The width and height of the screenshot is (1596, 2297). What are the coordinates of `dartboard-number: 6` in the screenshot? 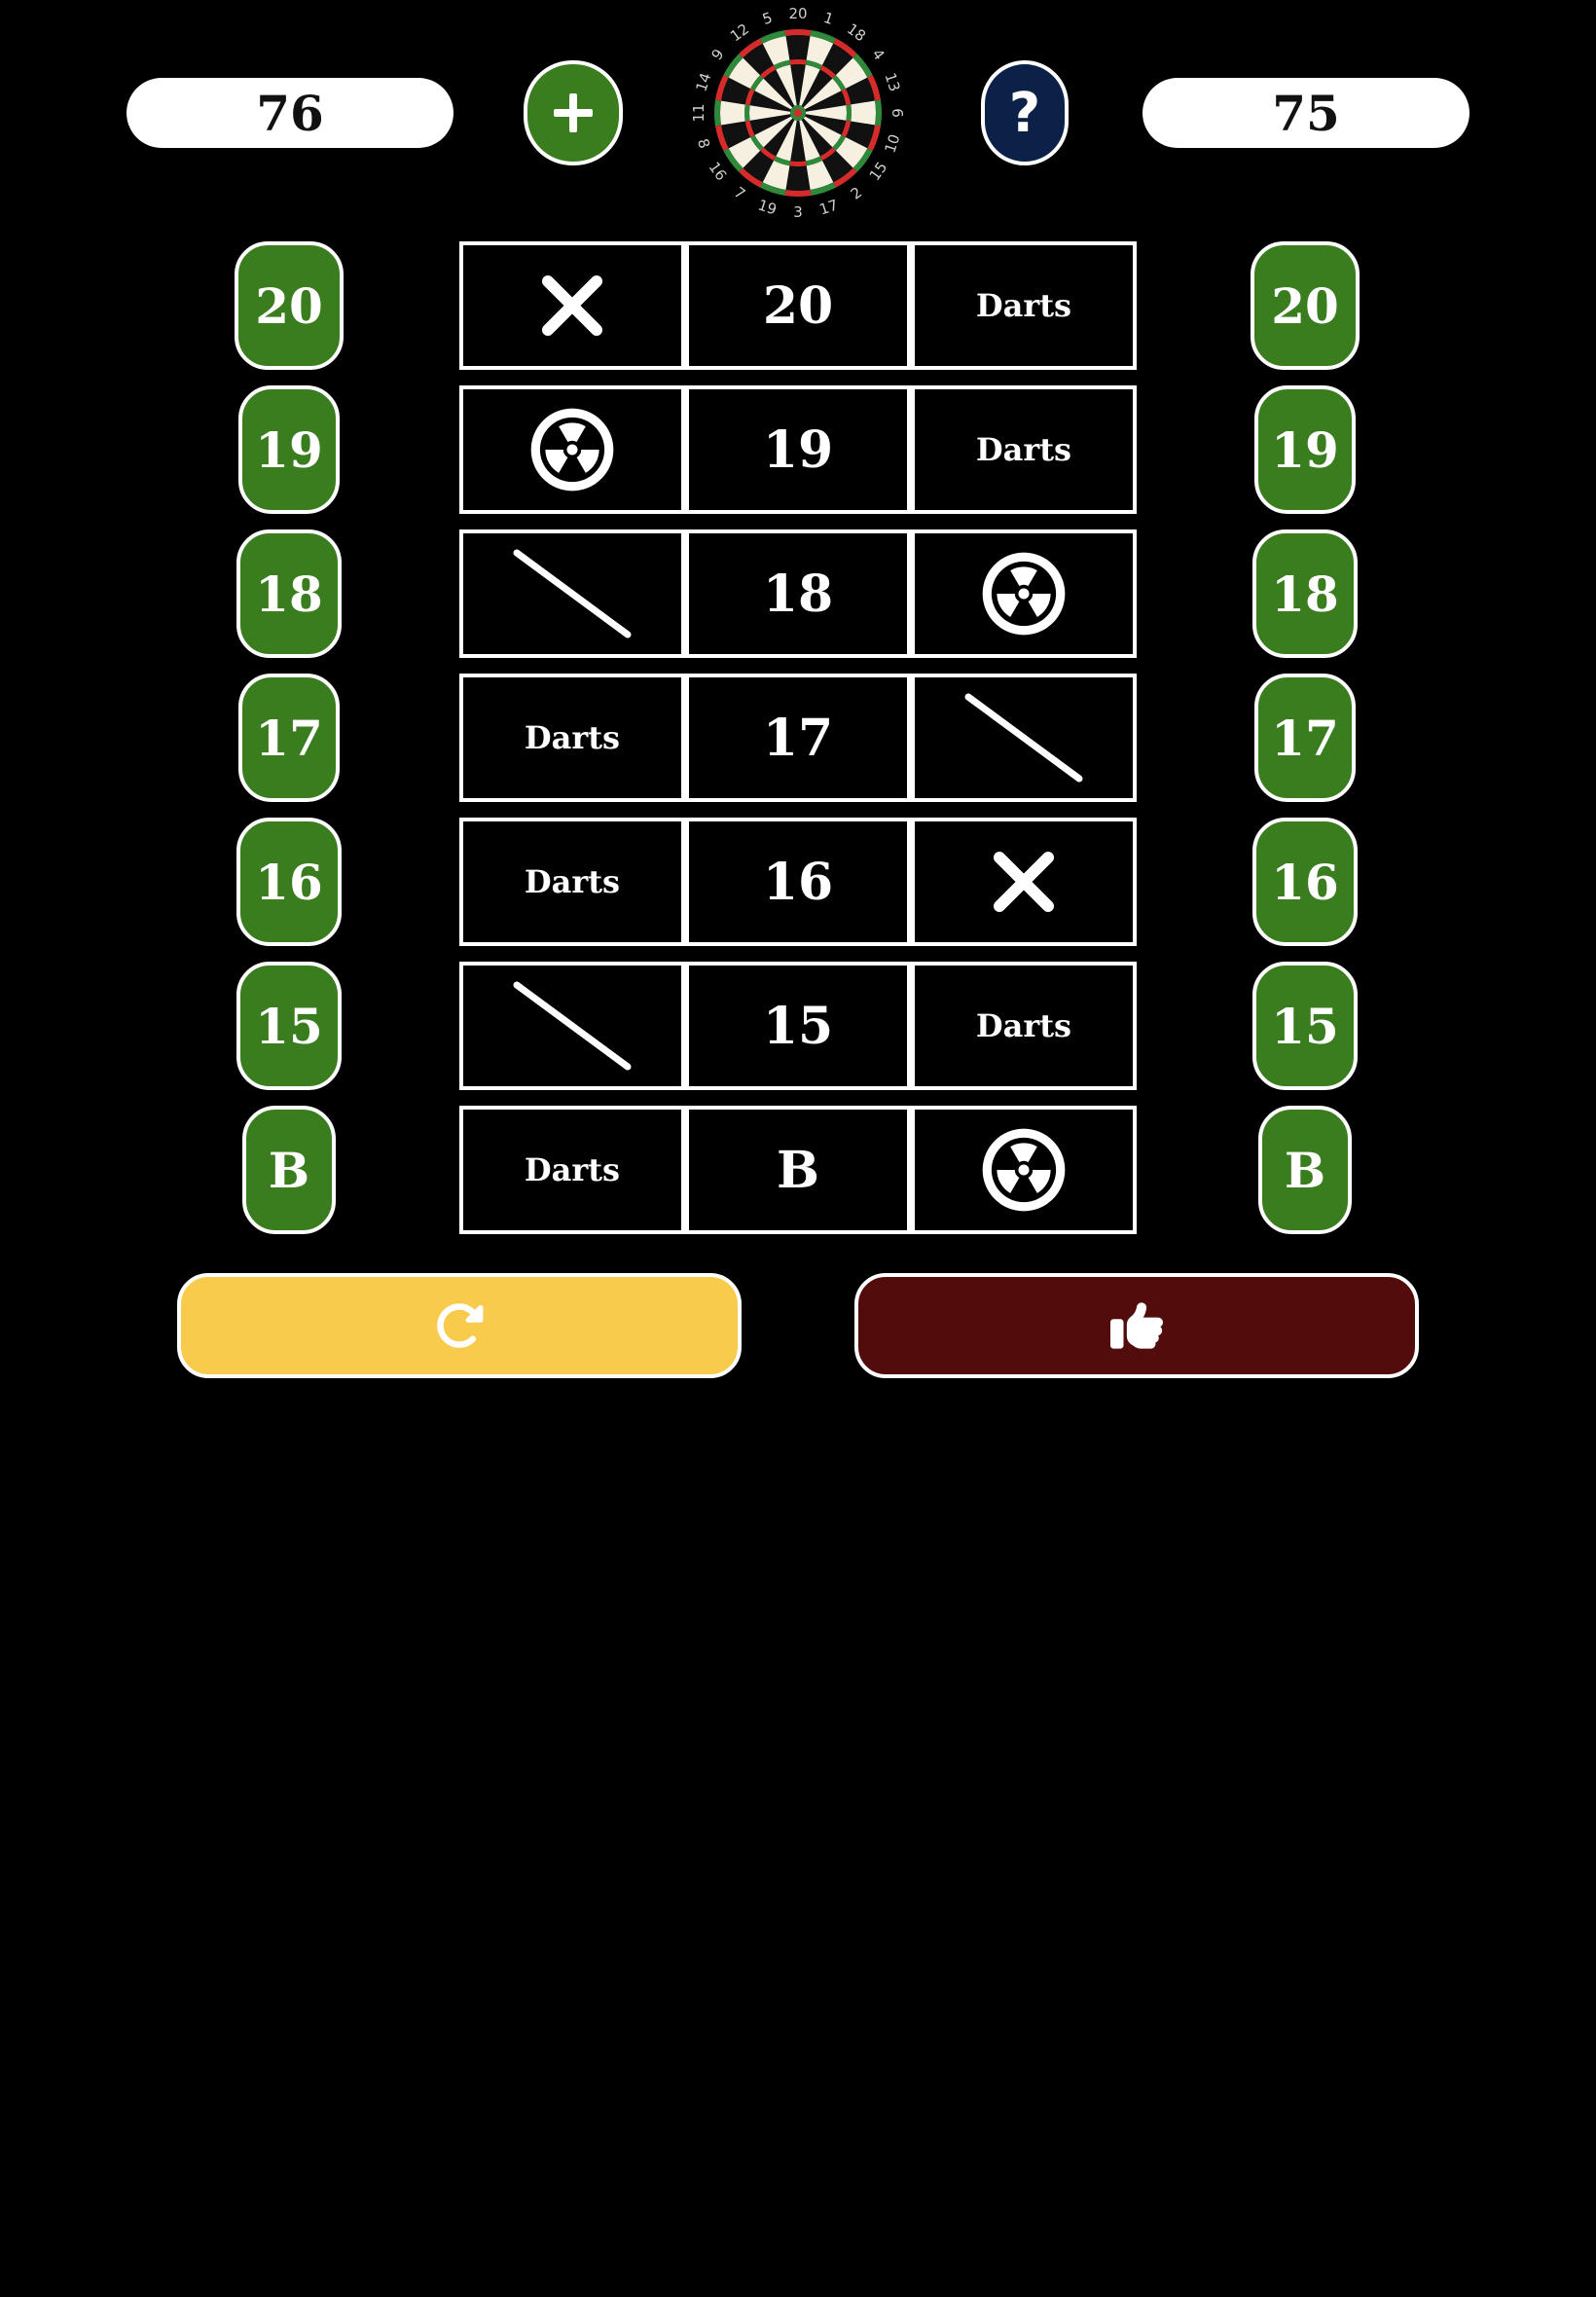 It's located at (898, 113).